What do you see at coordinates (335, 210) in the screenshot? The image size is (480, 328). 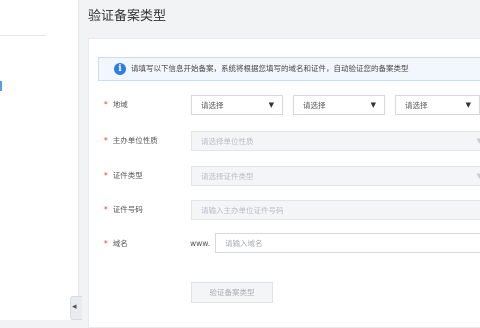 I see `cert-number-input: 请输入主办单位证件号码` at bounding box center [335, 210].